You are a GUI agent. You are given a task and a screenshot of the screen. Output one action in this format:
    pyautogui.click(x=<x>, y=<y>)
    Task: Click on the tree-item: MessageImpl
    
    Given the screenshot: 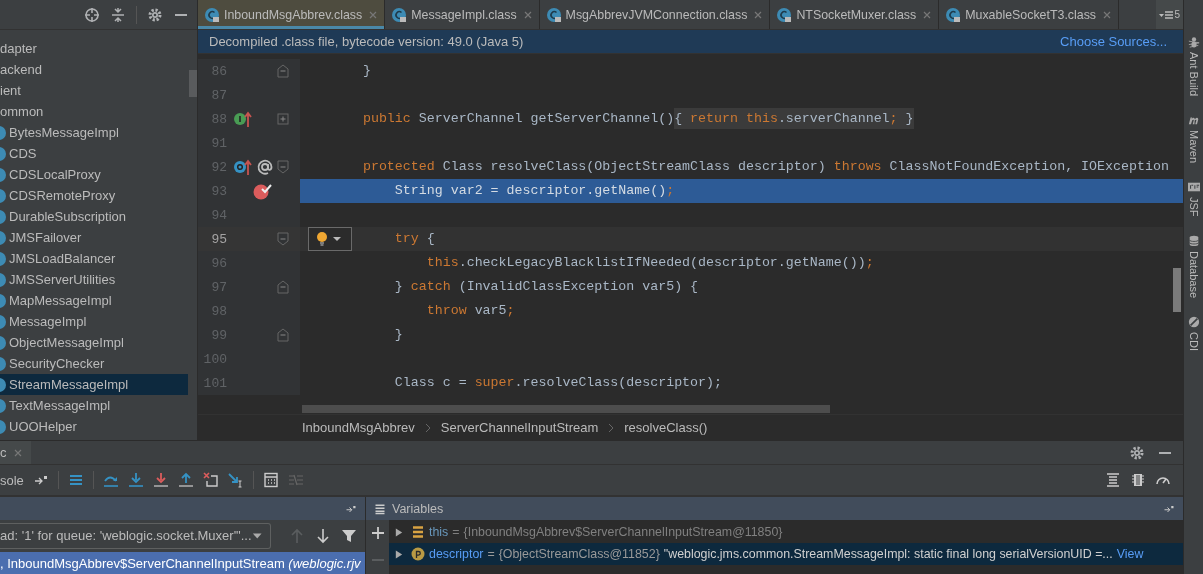 What is the action you would take?
    pyautogui.click(x=94, y=321)
    